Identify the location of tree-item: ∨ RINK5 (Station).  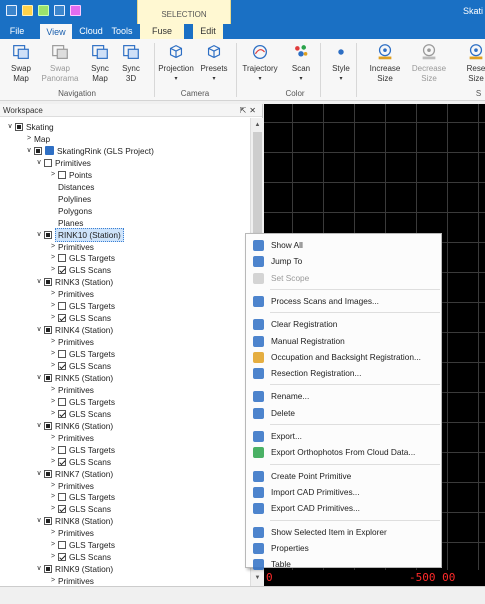
(73, 378).